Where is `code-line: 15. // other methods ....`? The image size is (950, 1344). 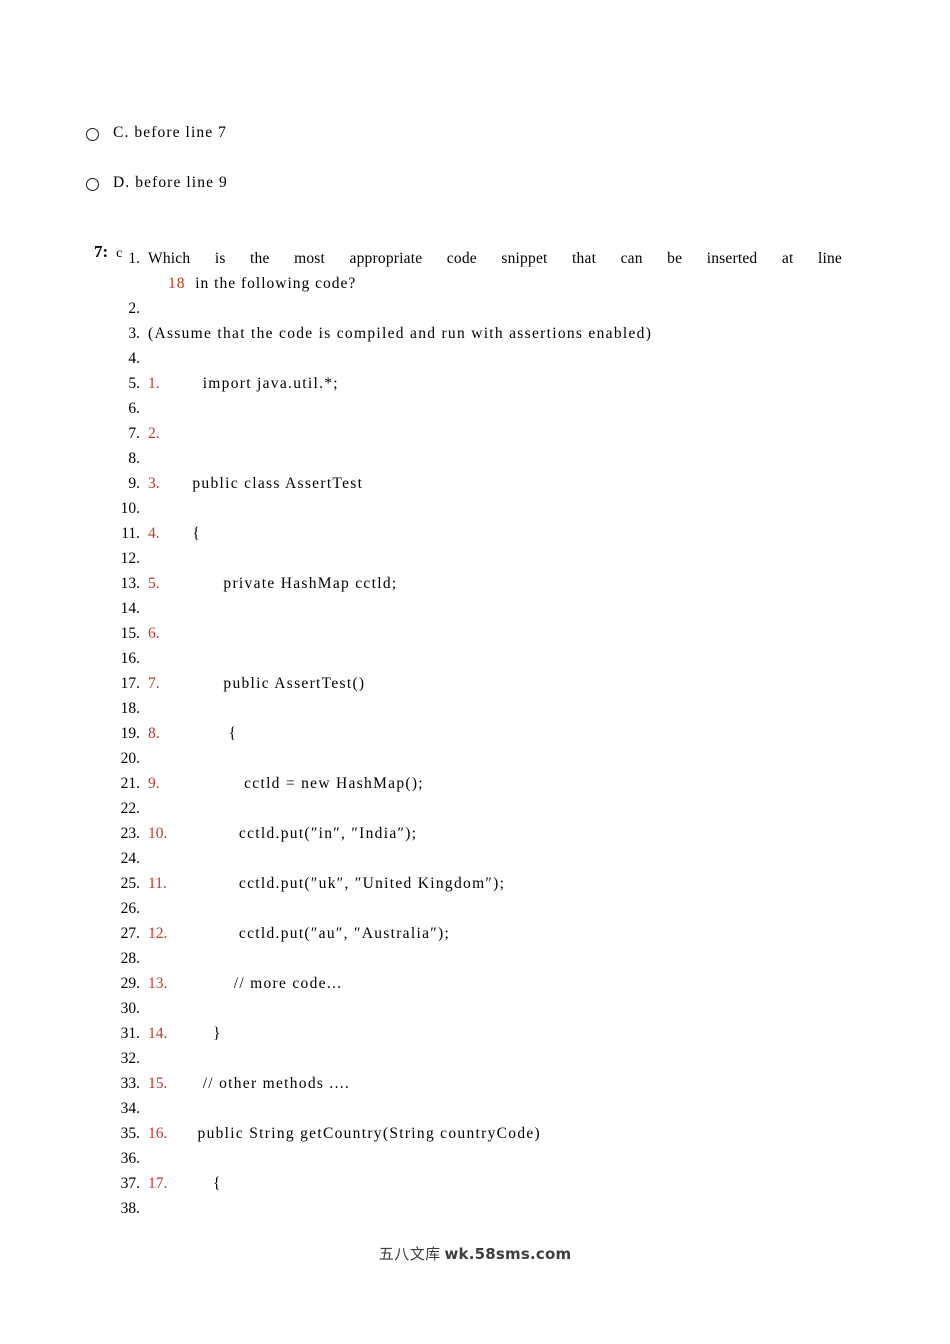 code-line: 15. // other methods .... is located at coordinates (249, 1084).